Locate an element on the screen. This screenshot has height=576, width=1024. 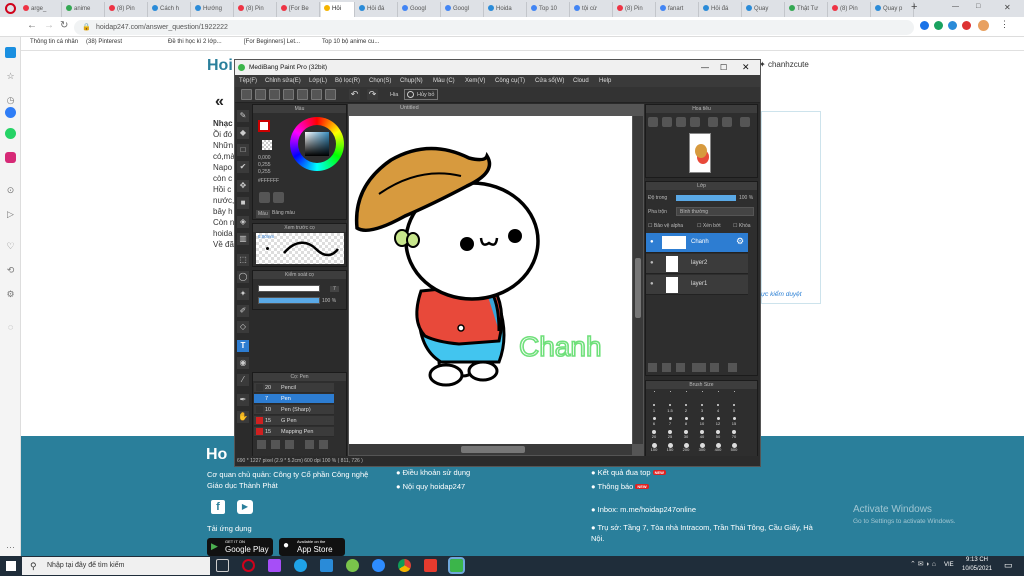
browser-tab: fanart is located at coordinates (678, 9).